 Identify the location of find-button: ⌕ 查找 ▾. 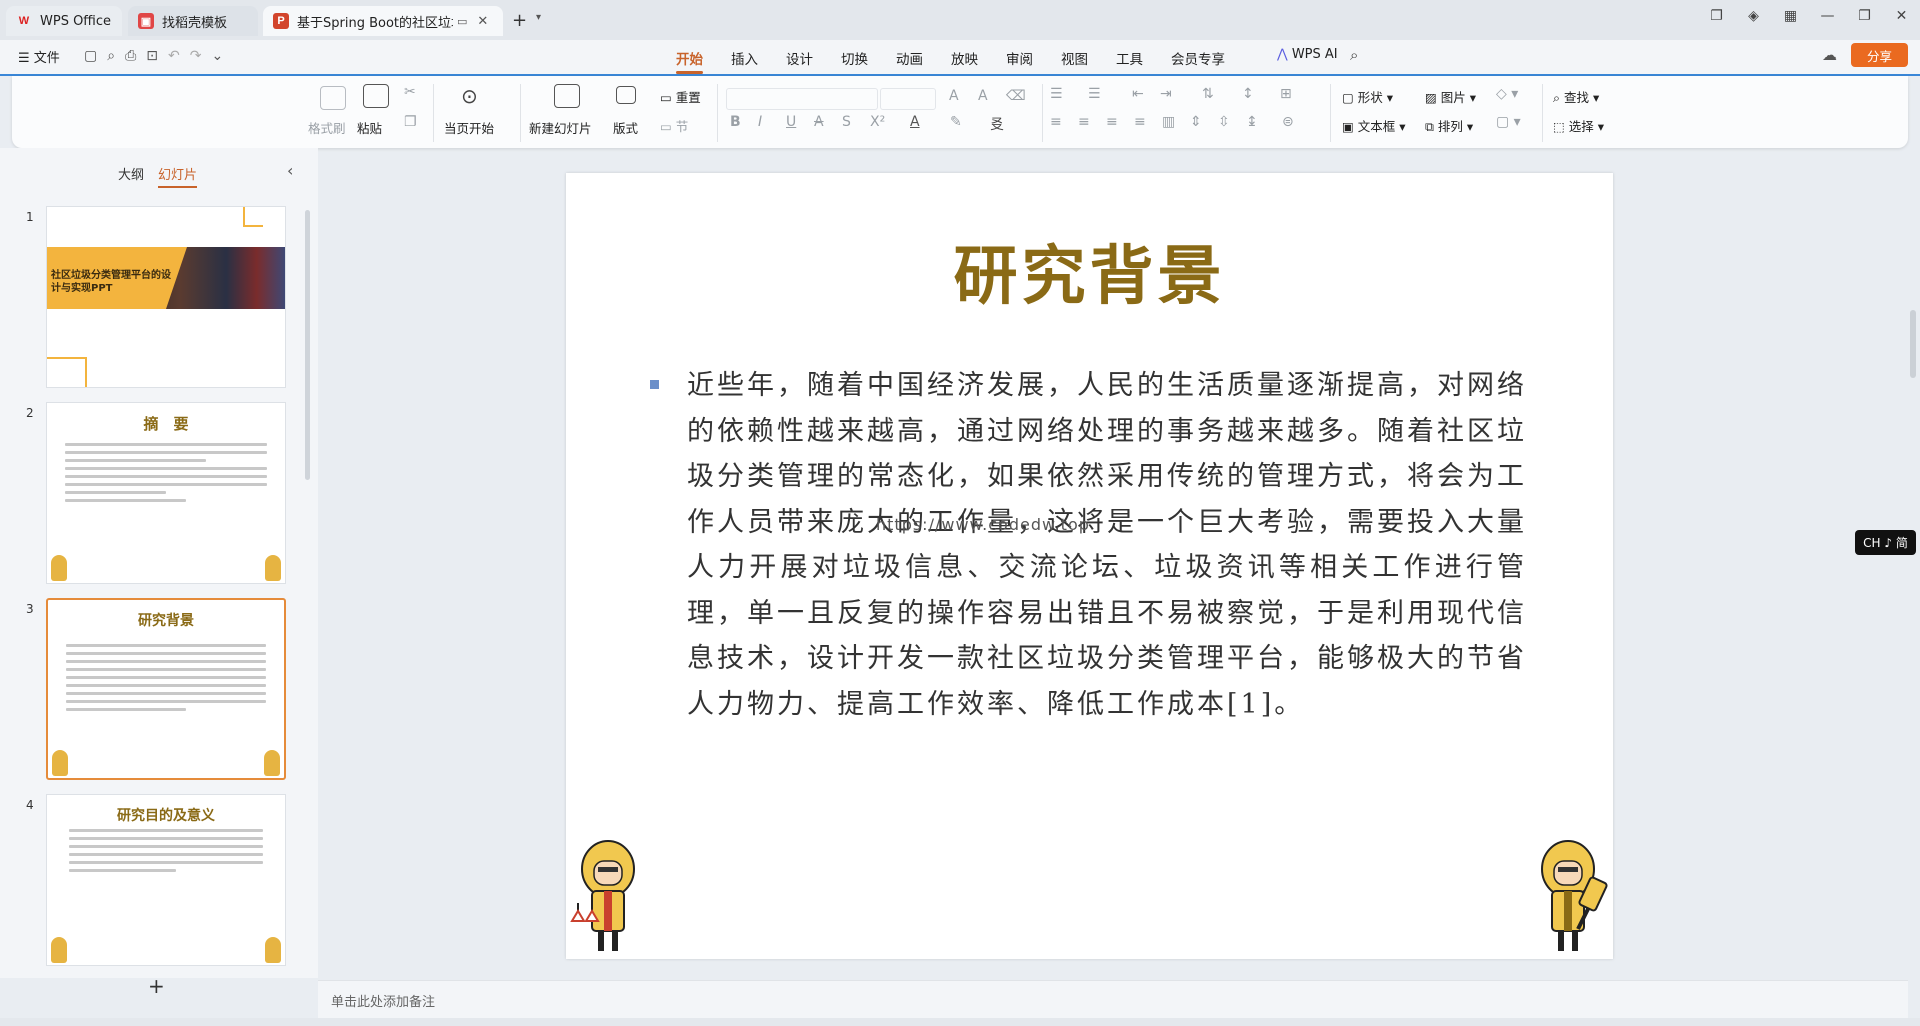
(1576, 96).